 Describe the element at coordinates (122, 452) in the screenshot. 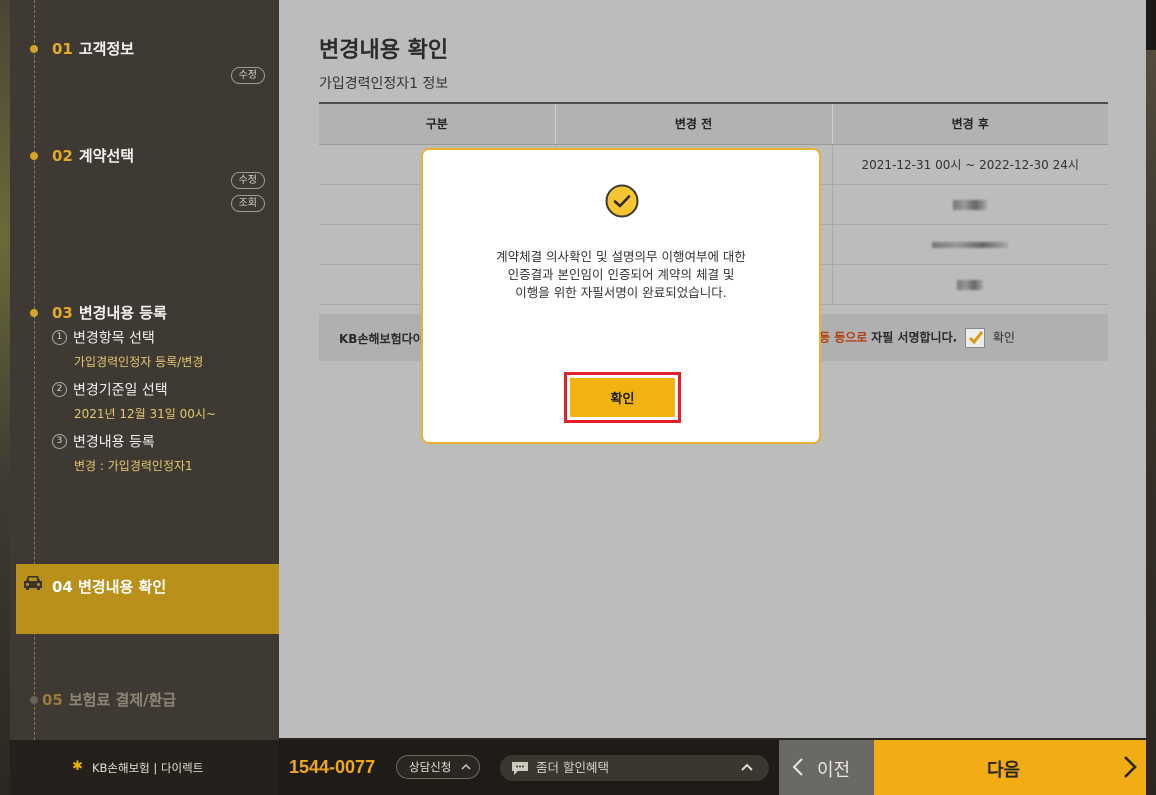

I see `substep-3: 3 변경내용 등록 변경 : 가입경력인정자1` at that location.